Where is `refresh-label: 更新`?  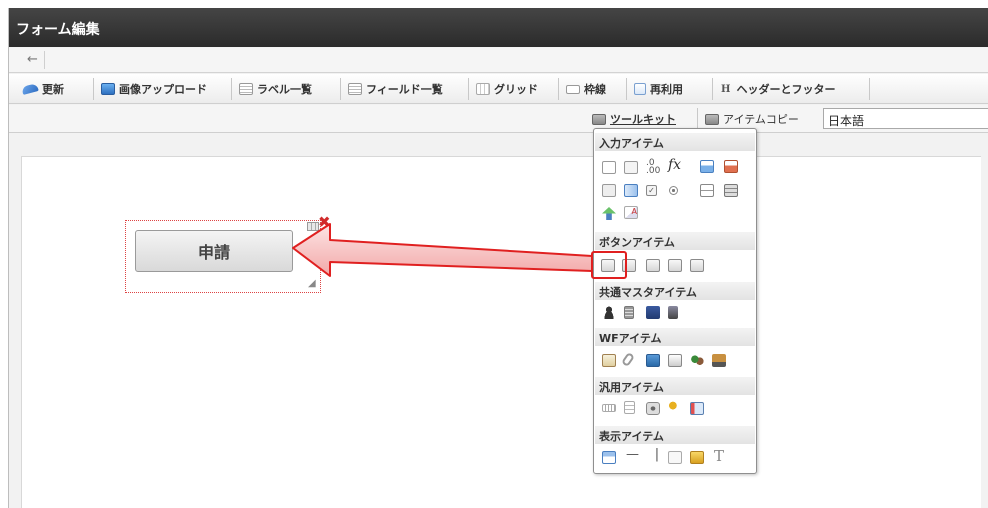
refresh-label: 更新 is located at coordinates (53, 89).